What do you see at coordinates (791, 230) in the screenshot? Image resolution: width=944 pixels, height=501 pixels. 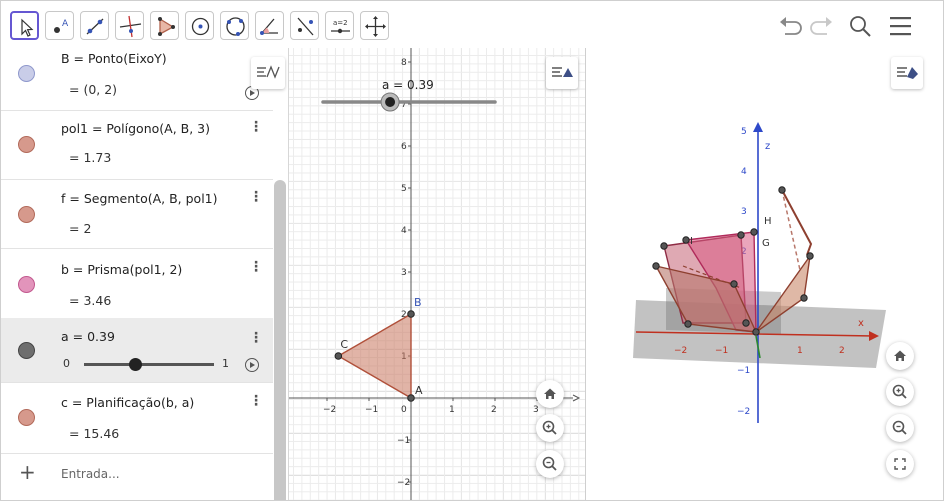 I see `net-edge-hidden` at bounding box center [791, 230].